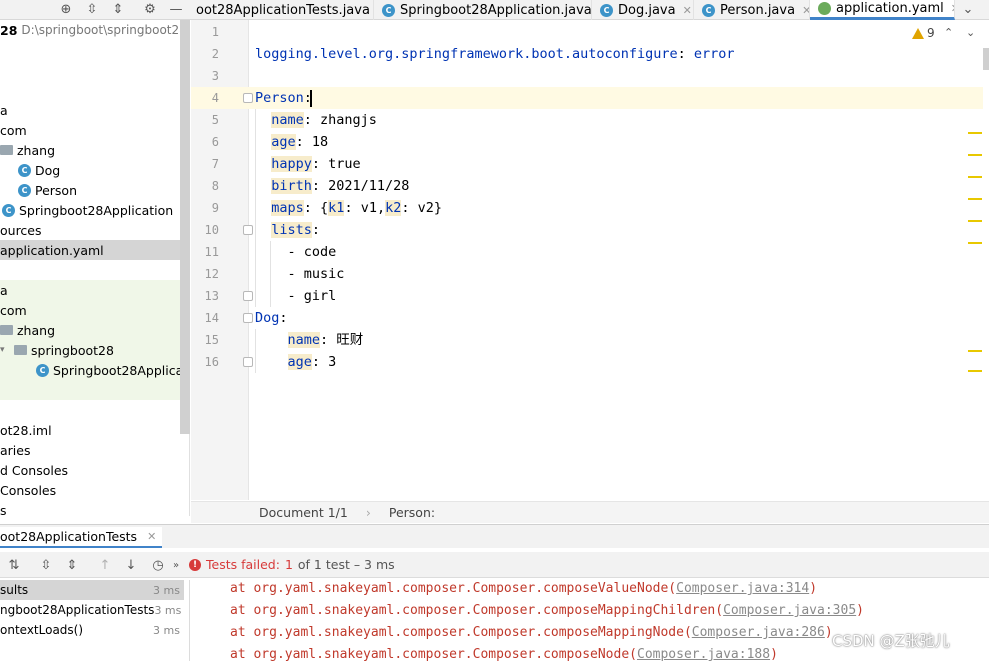 This screenshot has width=989, height=661. I want to click on source-link: Composer.java:286, so click(758, 632).